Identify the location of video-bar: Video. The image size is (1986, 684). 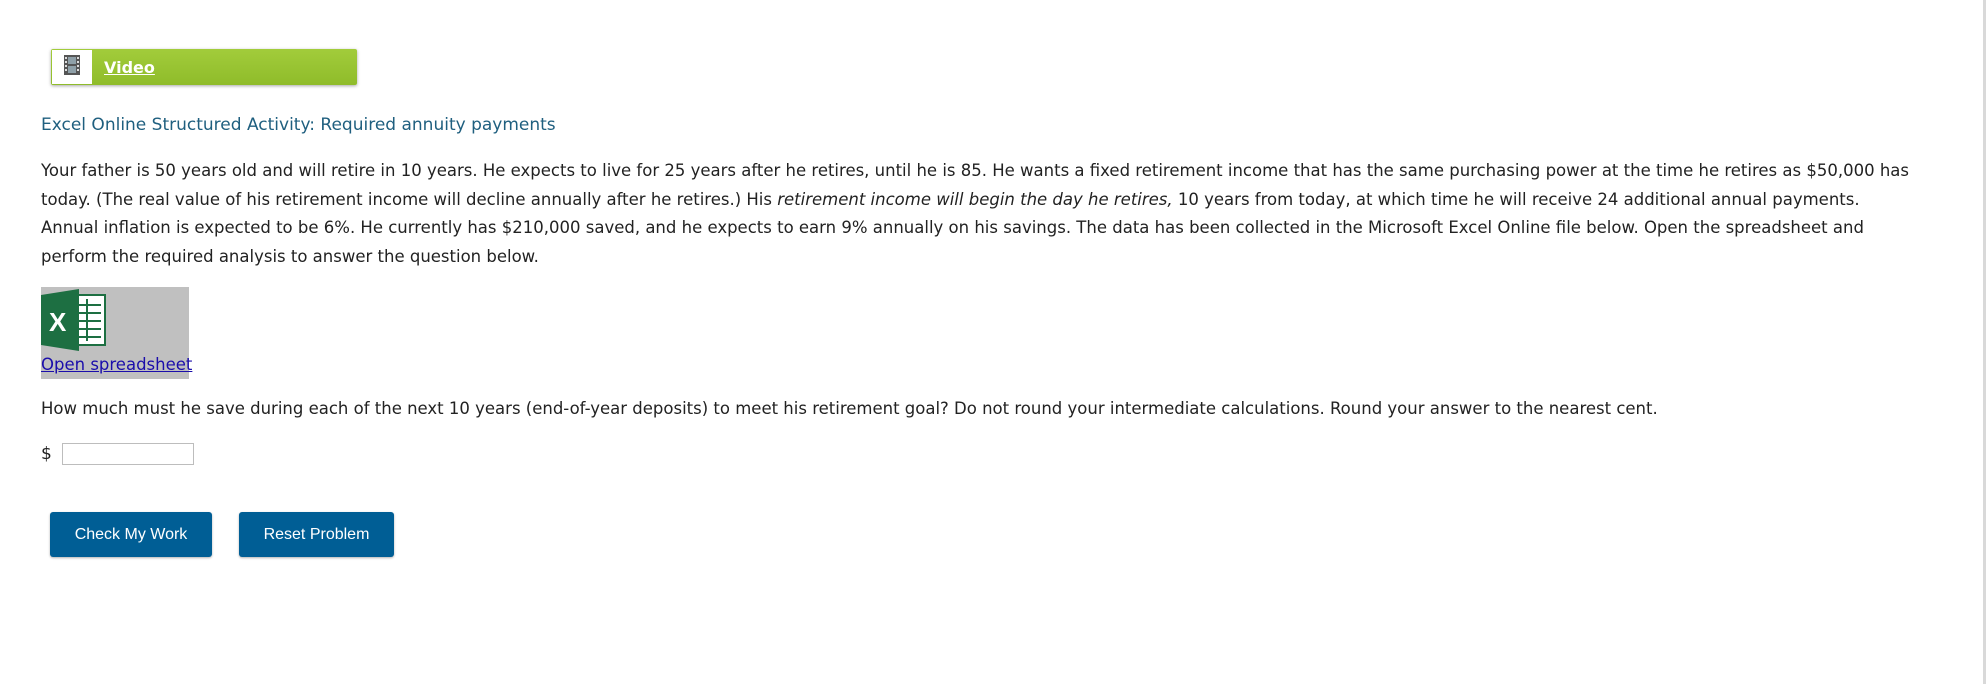
(204, 67).